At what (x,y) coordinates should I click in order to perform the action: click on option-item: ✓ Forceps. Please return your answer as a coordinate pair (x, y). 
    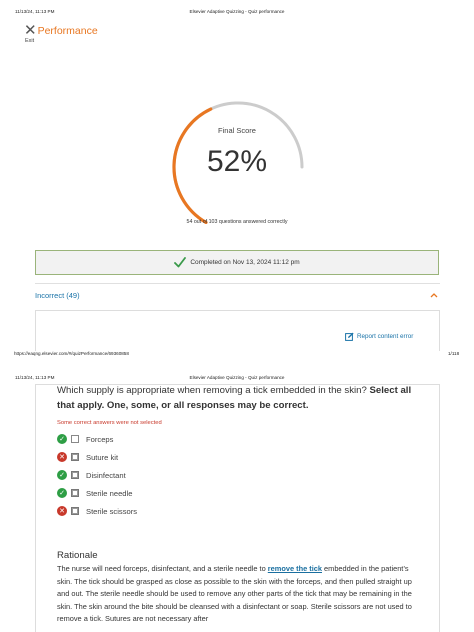
    Looking at the image, I should click on (97, 439).